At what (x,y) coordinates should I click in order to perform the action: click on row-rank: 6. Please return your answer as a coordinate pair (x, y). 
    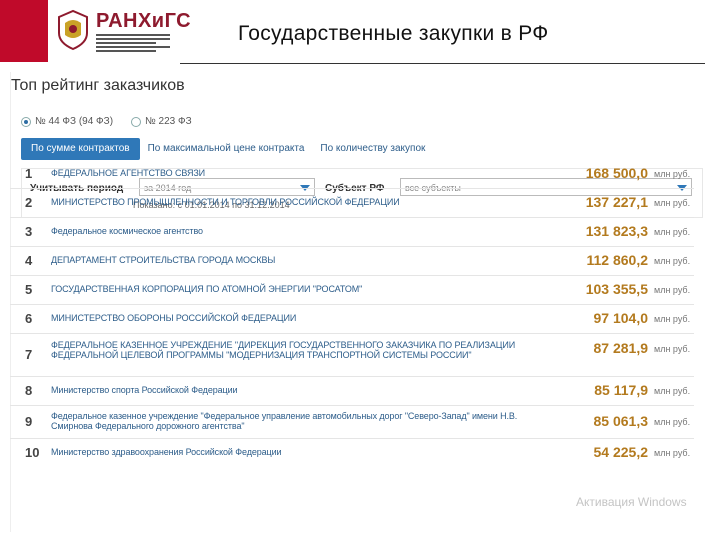
    Looking at the image, I should click on (29, 318).